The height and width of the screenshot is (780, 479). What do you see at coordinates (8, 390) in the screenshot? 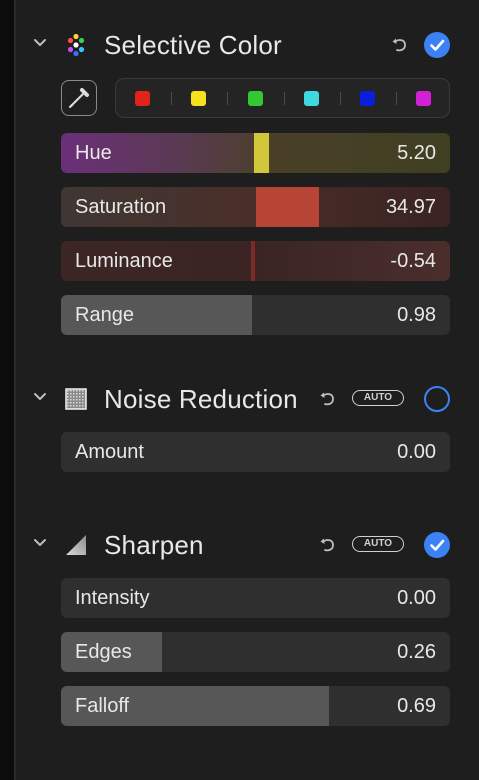
I see `window-edge` at bounding box center [8, 390].